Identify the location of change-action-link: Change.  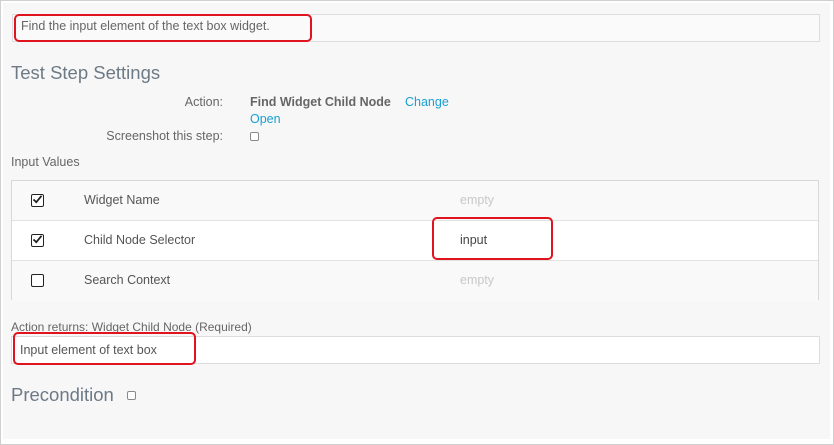
(427, 102).